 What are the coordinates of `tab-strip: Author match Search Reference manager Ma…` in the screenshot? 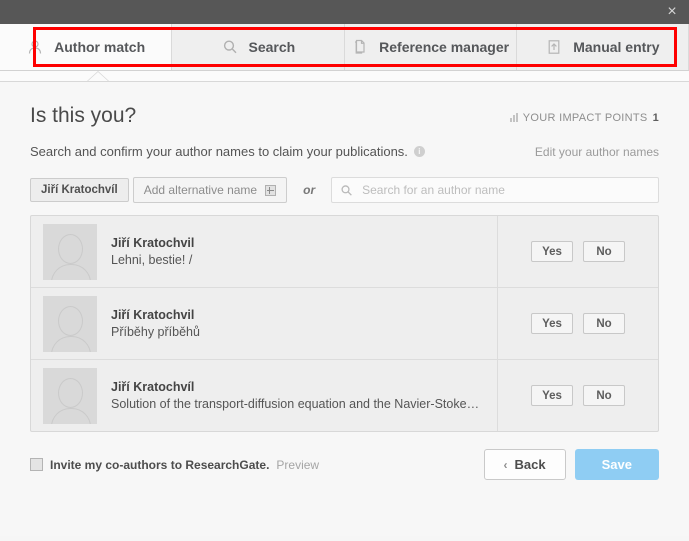 It's located at (344, 47).